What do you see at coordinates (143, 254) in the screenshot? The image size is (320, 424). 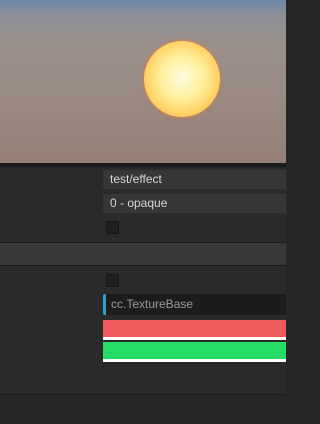 I see `pass-header` at bounding box center [143, 254].